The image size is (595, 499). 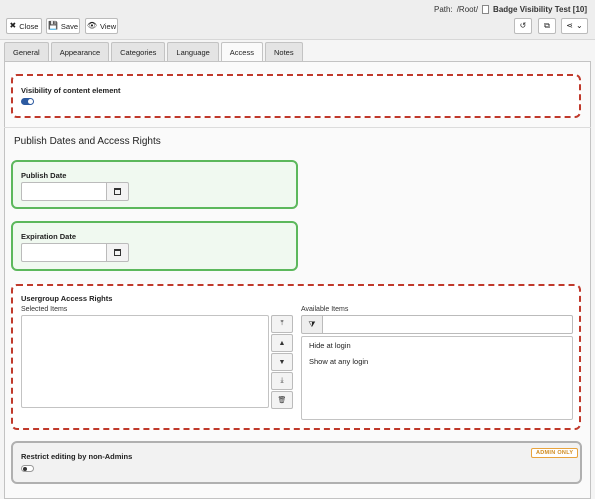 What do you see at coordinates (241, 52) in the screenshot?
I see `tab-access: Access` at bounding box center [241, 52].